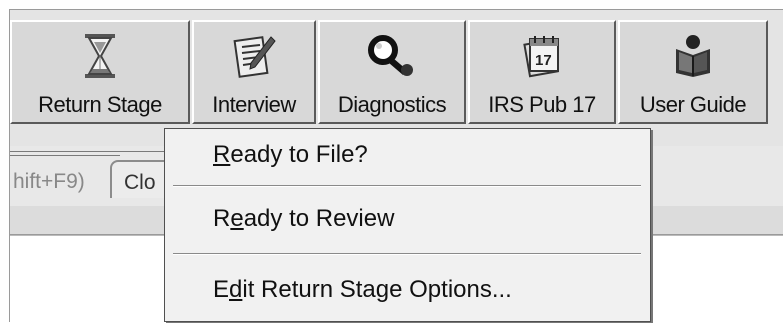 The image size is (783, 323). I want to click on tab-close: Clo, so click(140, 179).